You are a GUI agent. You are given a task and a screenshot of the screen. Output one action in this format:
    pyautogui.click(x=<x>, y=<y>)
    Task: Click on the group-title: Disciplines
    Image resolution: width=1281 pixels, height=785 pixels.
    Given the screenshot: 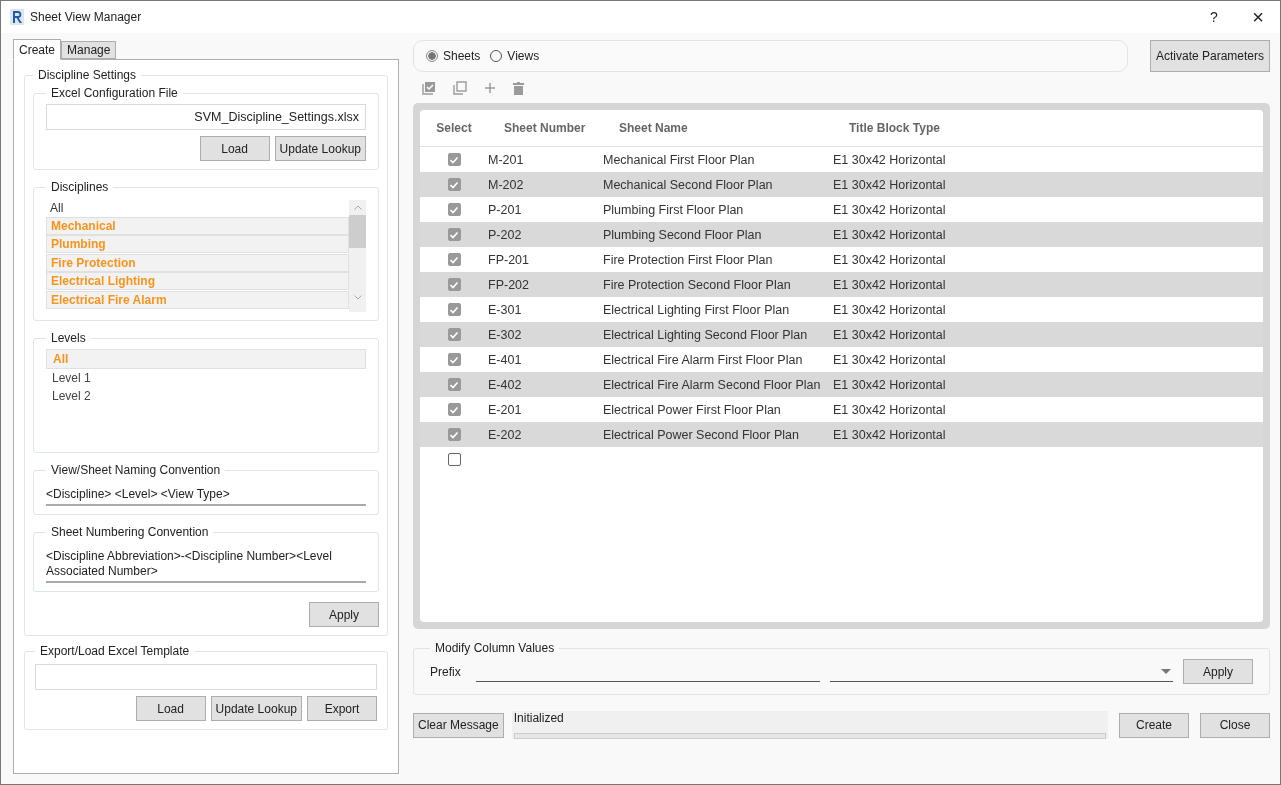 What is the action you would take?
    pyautogui.click(x=80, y=187)
    